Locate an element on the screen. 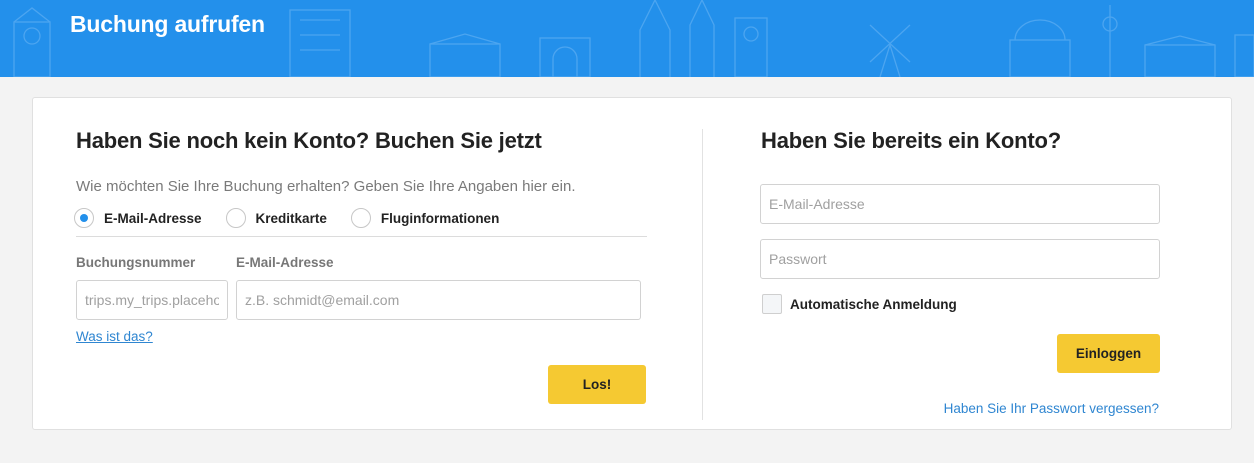  auto-login-checkbox is located at coordinates (772, 304).